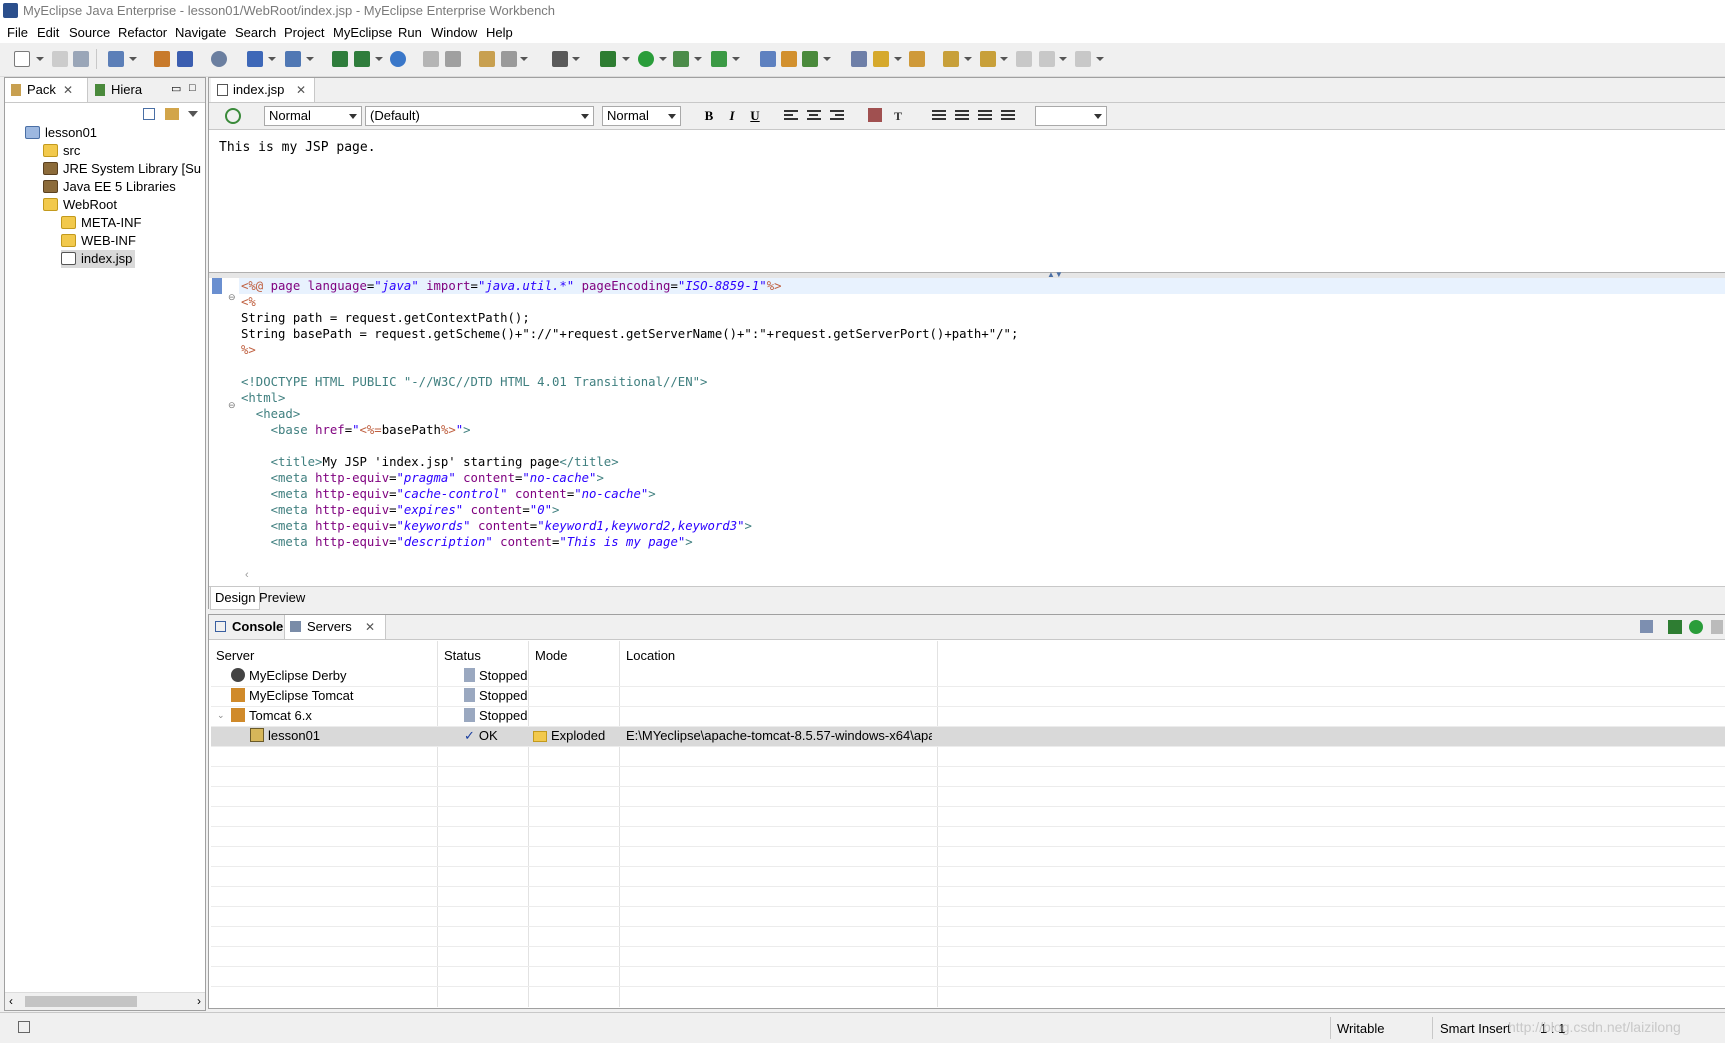 This screenshot has height=1043, width=1725. I want to click on refresh-icon, so click(431, 59).